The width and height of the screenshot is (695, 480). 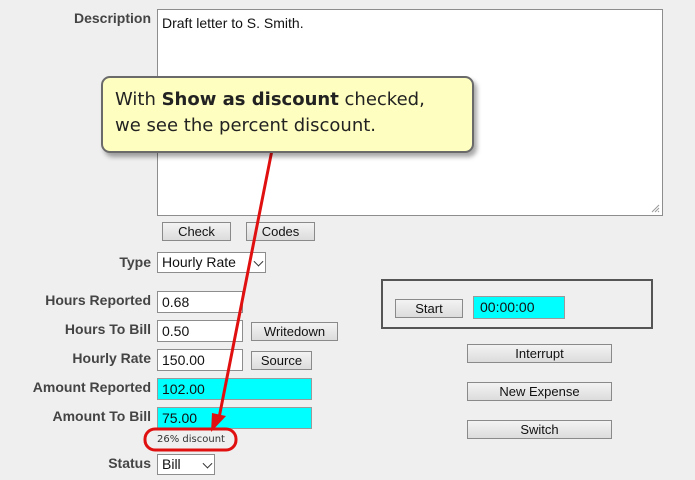 I want to click on amount-reported-field: 102.00, so click(x=234, y=389).